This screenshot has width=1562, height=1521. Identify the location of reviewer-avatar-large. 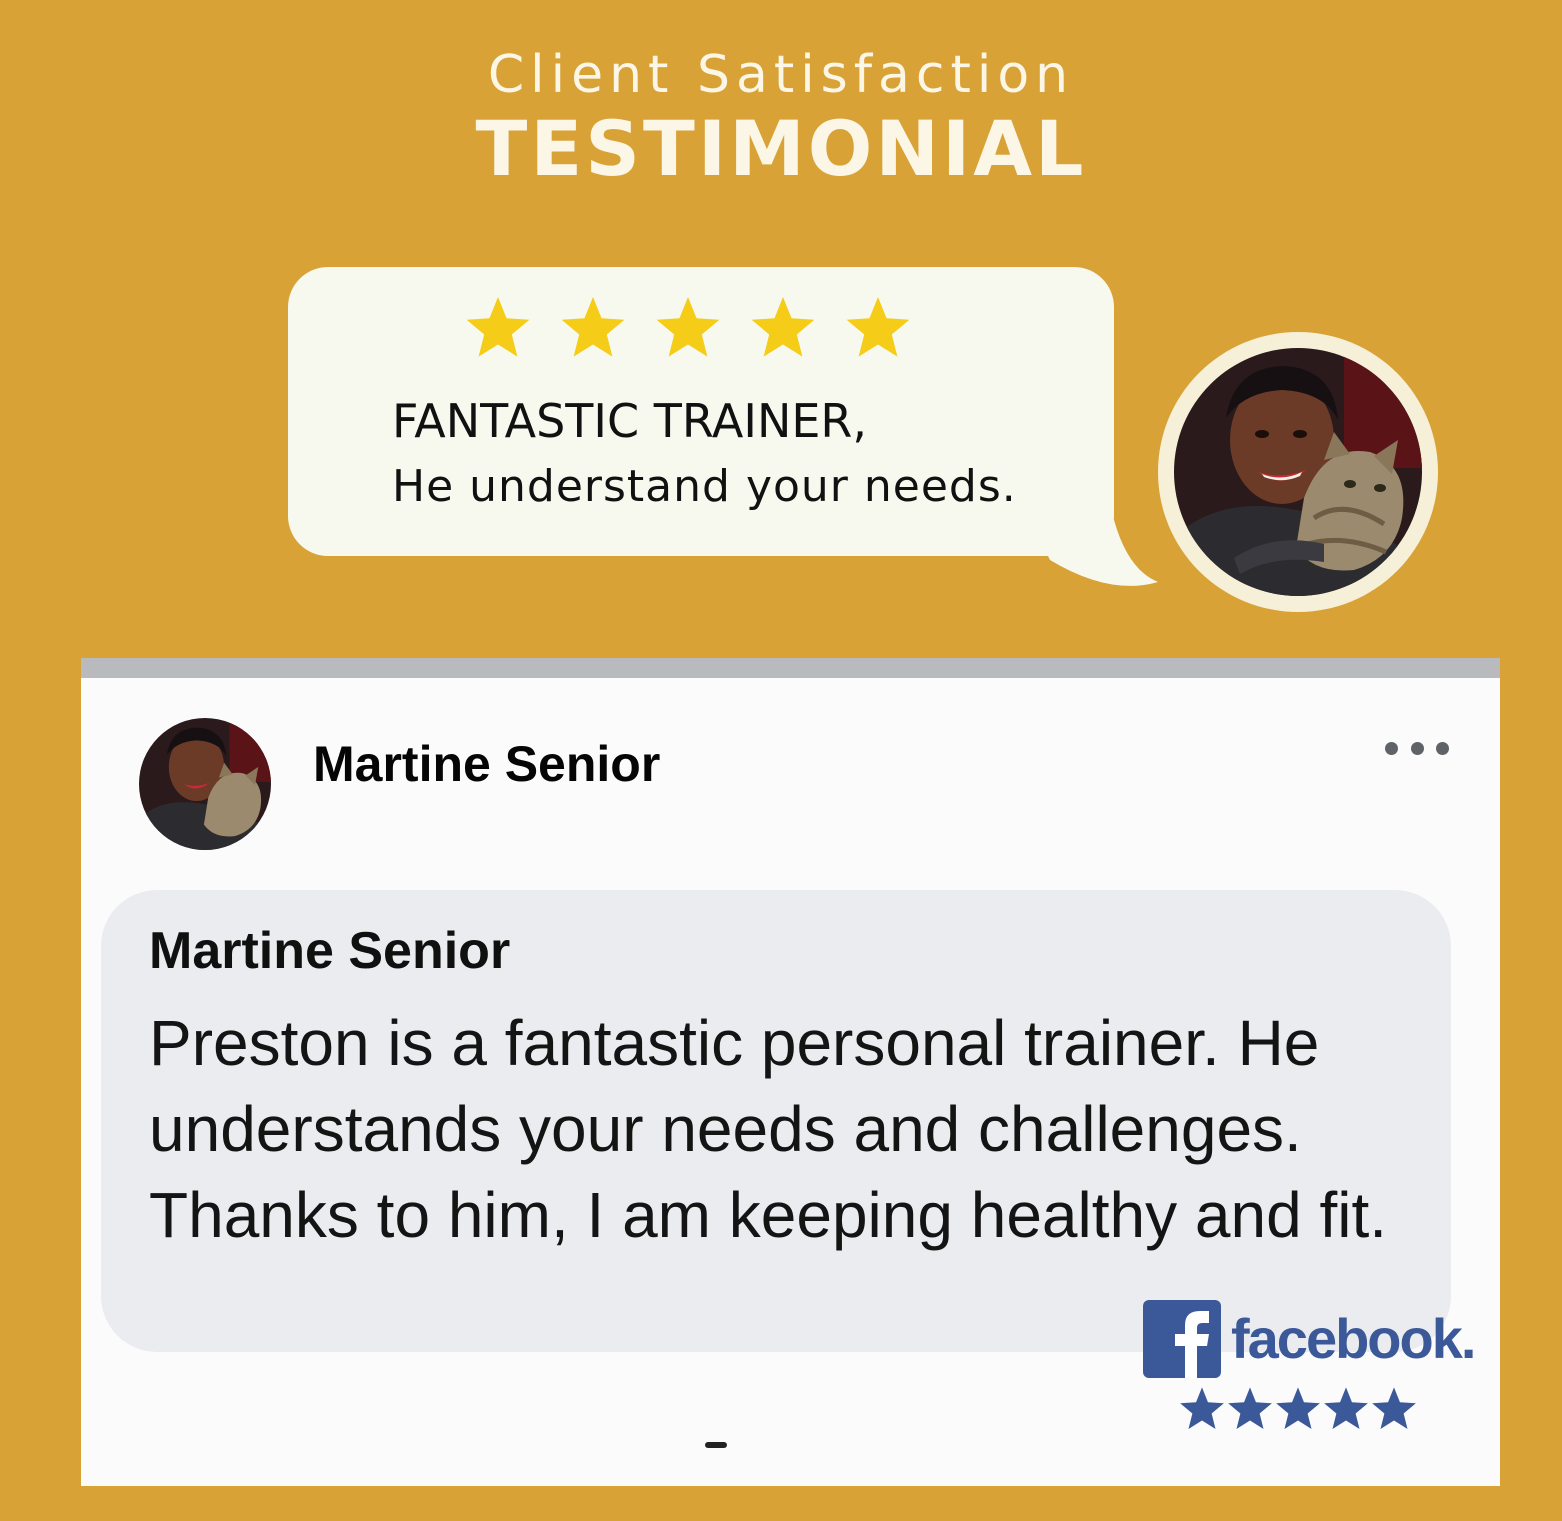
(1298, 472).